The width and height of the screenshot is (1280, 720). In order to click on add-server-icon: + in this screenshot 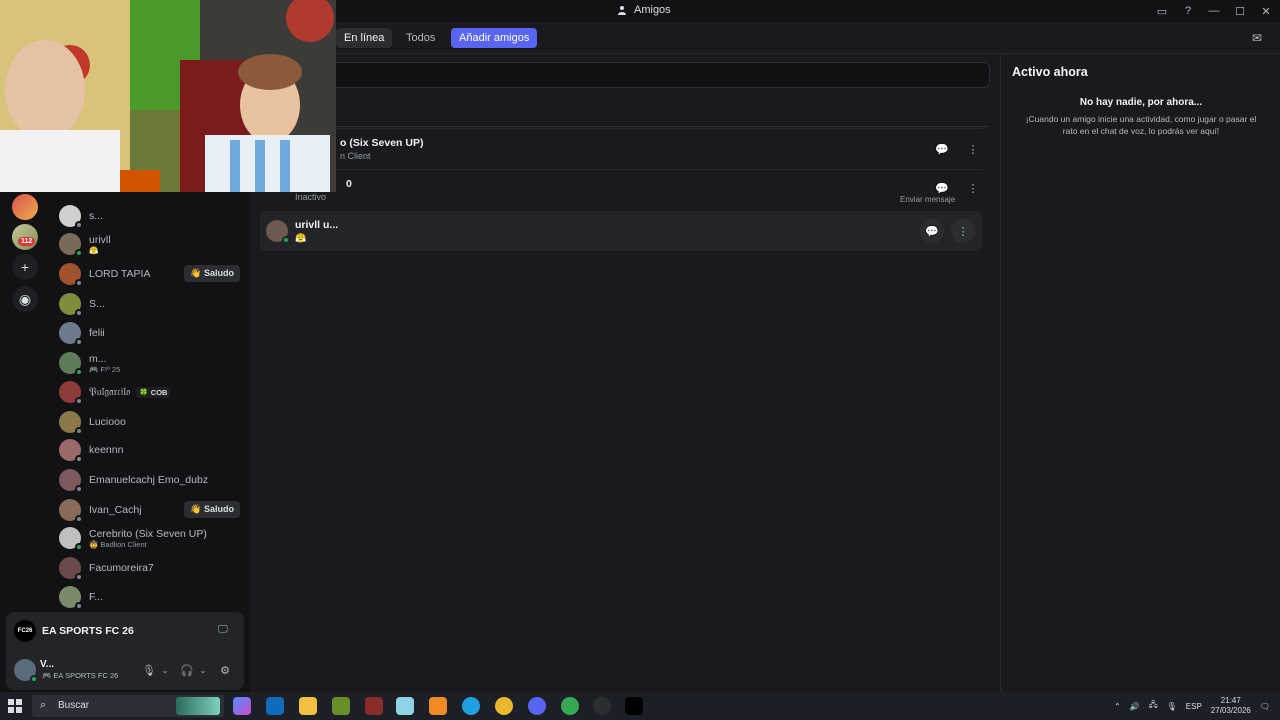, I will do `click(25, 267)`.